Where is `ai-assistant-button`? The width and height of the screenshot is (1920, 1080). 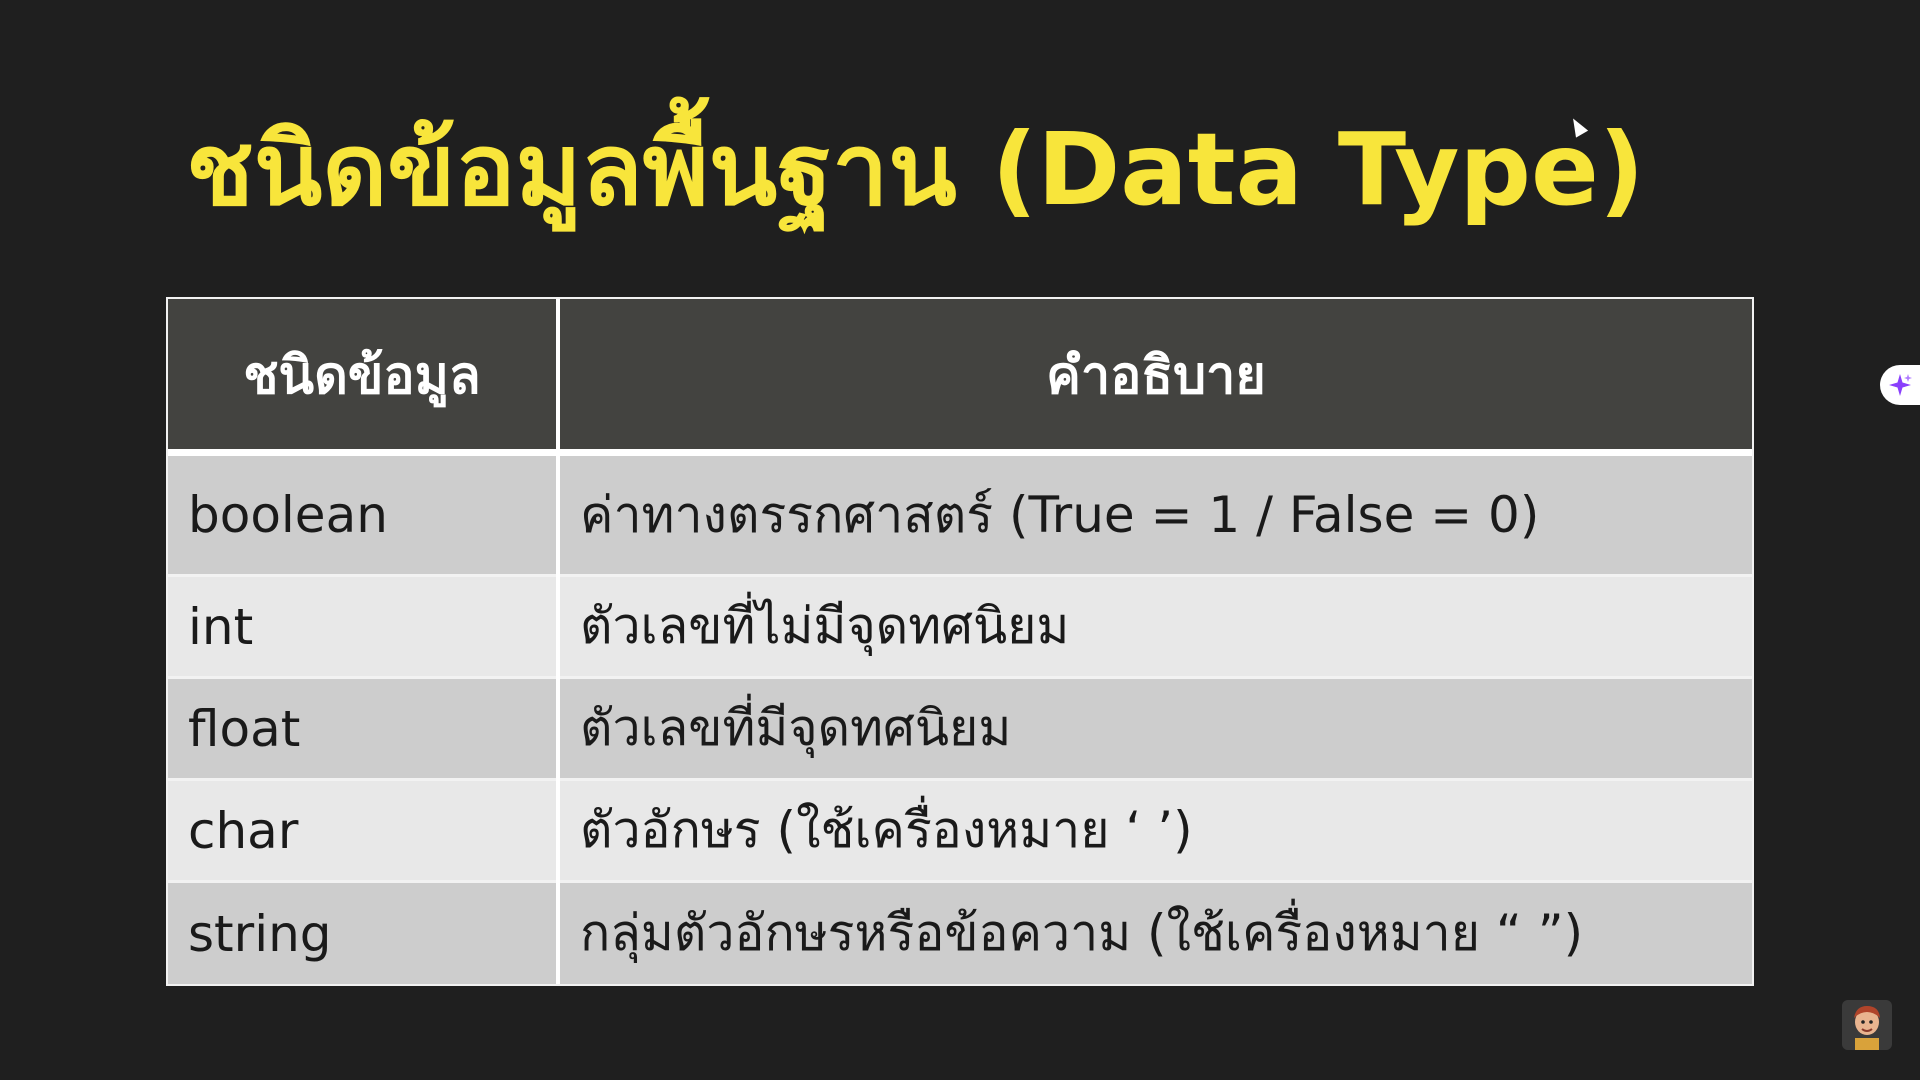 ai-assistant-button is located at coordinates (1900, 385).